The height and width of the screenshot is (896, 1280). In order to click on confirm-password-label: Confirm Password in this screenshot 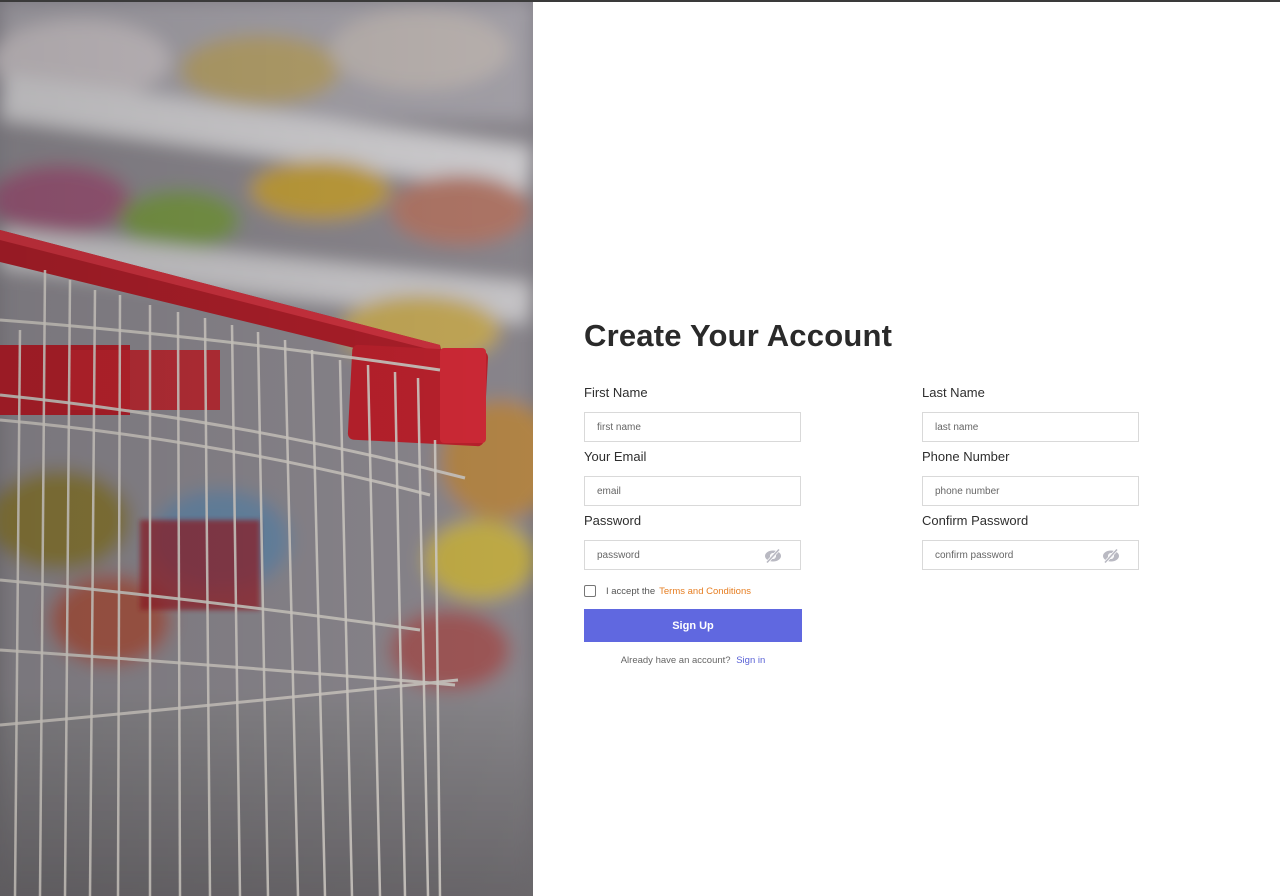, I will do `click(975, 520)`.